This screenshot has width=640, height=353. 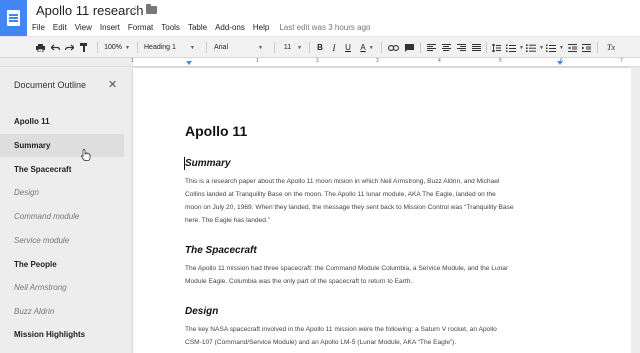 What do you see at coordinates (151, 9) in the screenshot?
I see `folder-icon` at bounding box center [151, 9].